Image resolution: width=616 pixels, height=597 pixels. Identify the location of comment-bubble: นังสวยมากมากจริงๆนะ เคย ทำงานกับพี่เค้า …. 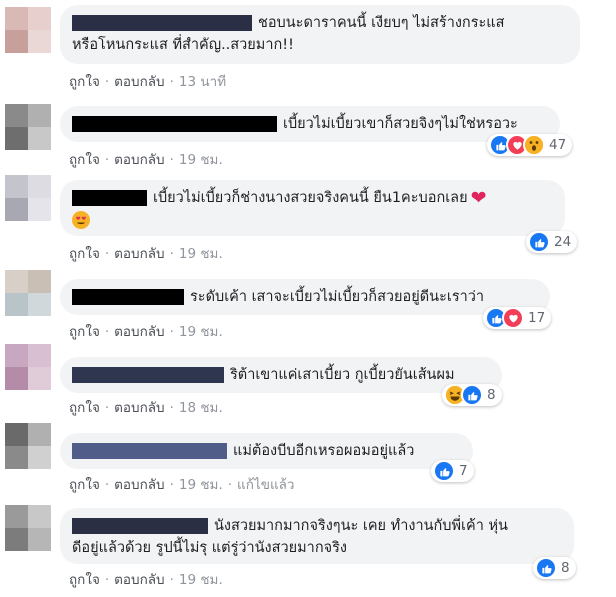
(317, 536).